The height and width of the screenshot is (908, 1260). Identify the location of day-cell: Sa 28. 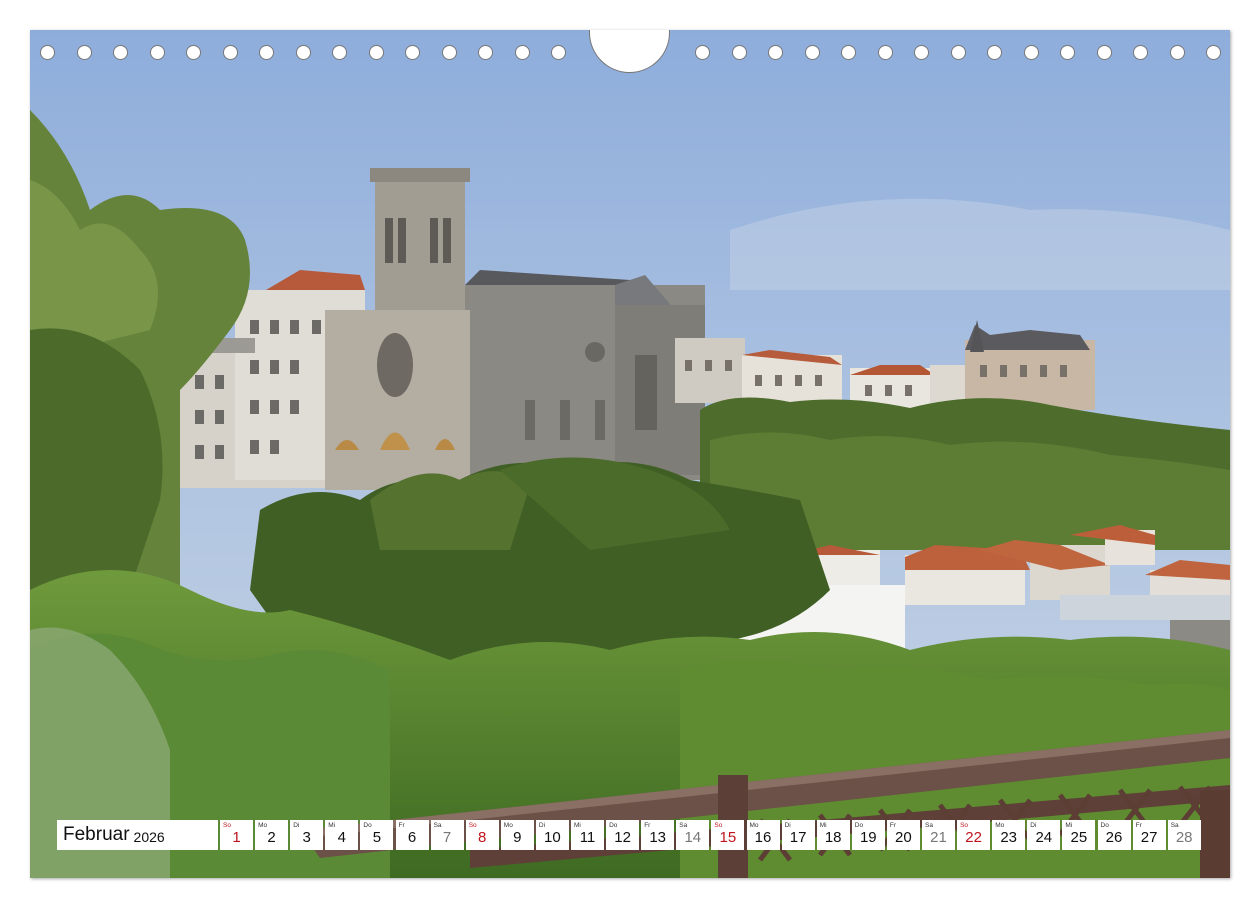
(1184, 835).